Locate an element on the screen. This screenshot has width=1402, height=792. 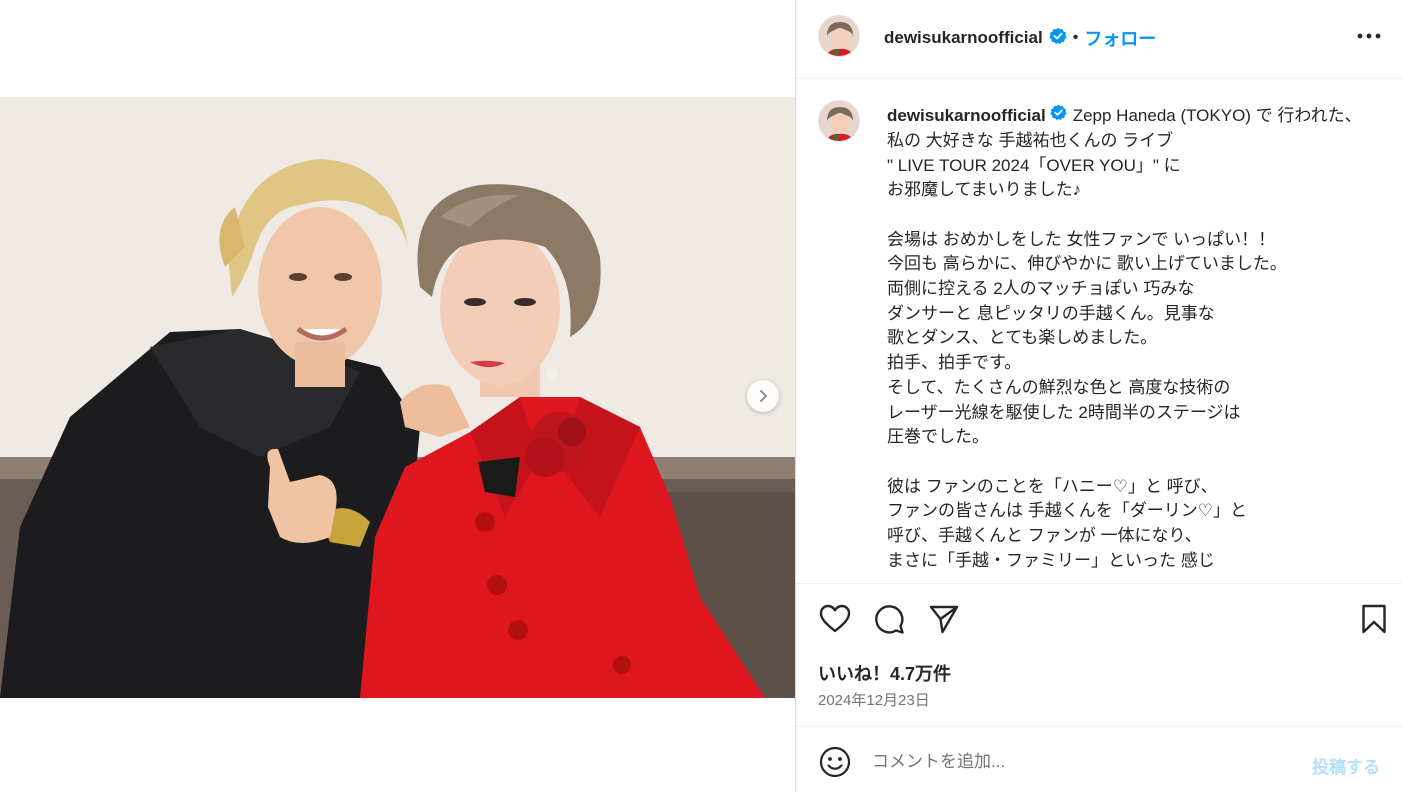
verified-badge-icon is located at coordinates (1058, 38).